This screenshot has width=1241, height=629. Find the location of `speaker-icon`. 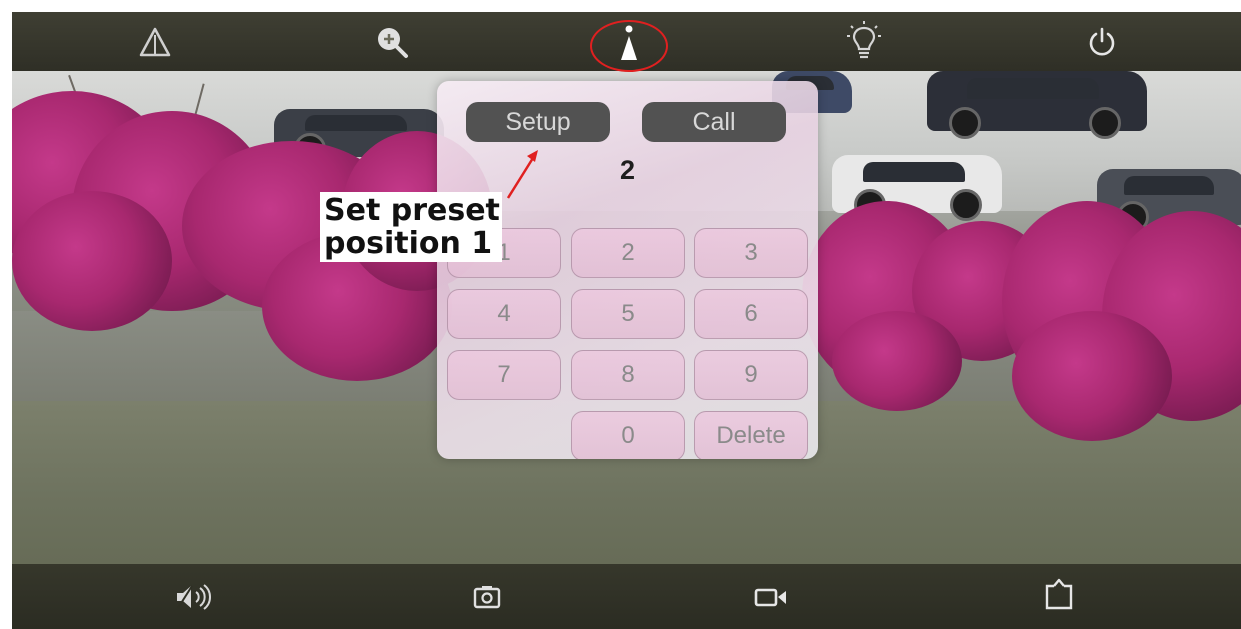

speaker-icon is located at coordinates (194, 597).